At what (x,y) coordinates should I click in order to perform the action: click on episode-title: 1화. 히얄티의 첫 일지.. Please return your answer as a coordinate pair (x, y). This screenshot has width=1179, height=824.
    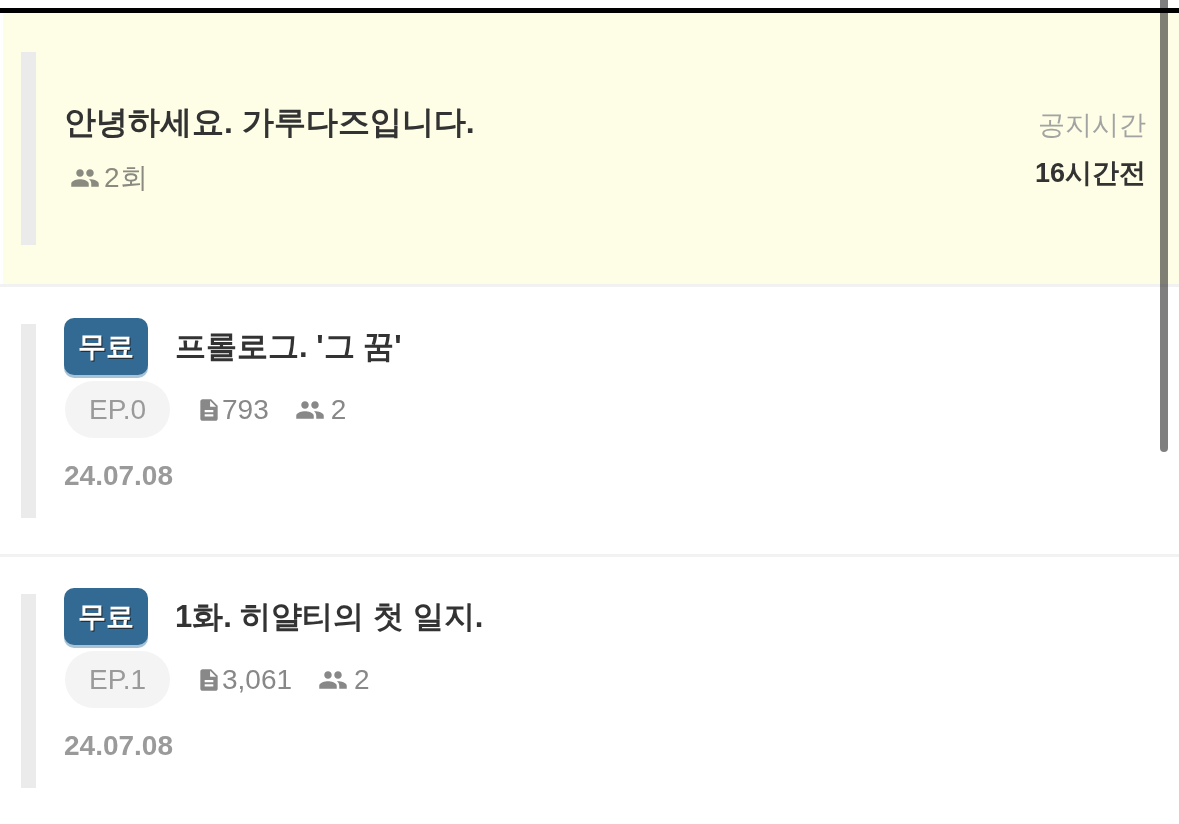
    Looking at the image, I should click on (329, 616).